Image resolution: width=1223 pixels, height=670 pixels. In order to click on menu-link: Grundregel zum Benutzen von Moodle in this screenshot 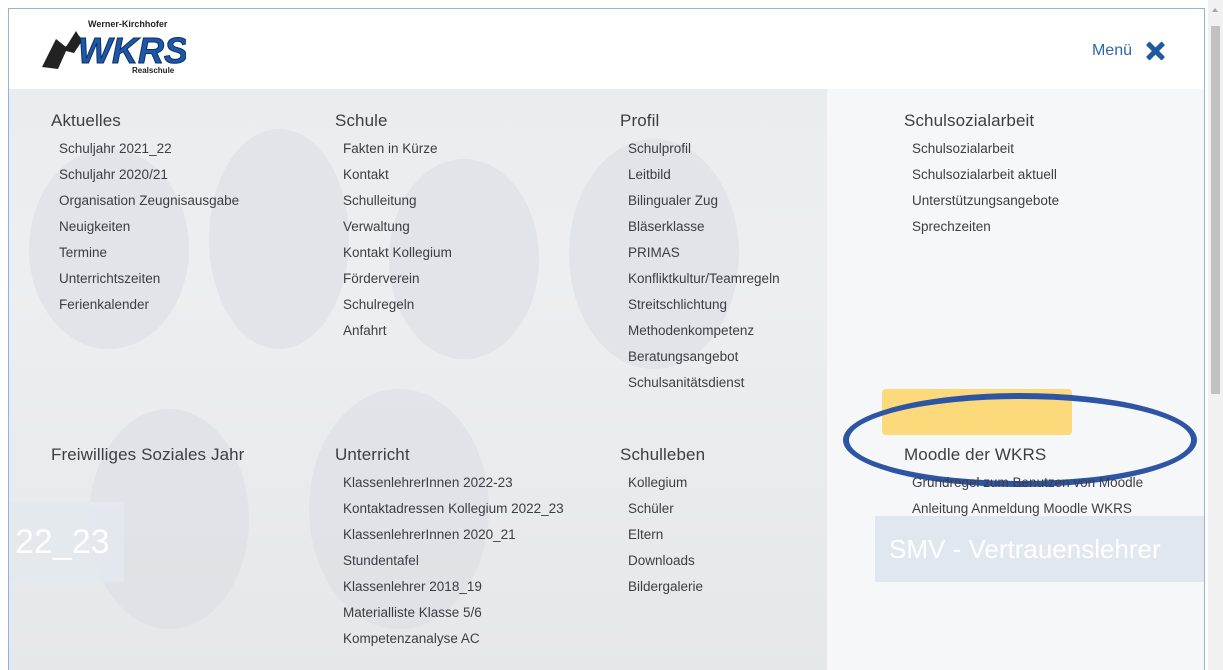, I will do `click(1027, 487)`.